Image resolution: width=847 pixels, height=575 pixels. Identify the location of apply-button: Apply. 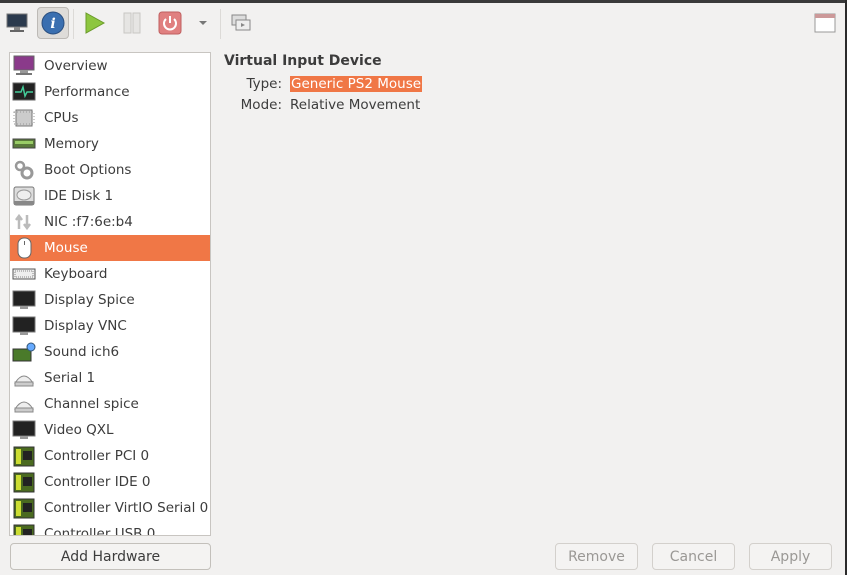
(790, 556).